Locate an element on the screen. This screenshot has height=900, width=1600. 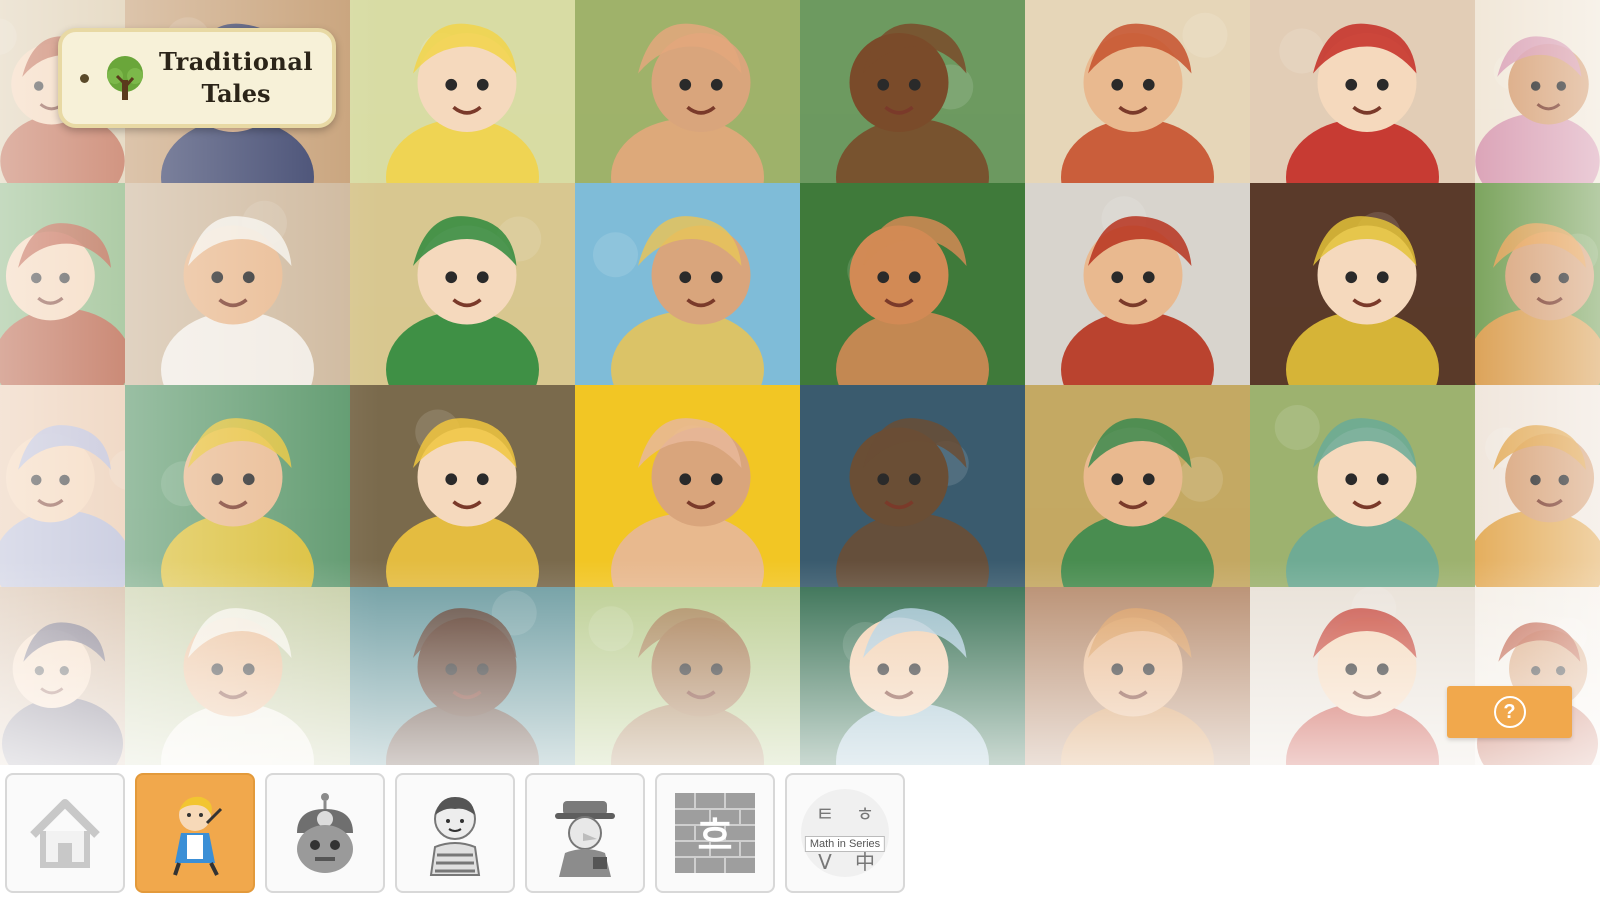
nav-home-button is located at coordinates (65, 833).